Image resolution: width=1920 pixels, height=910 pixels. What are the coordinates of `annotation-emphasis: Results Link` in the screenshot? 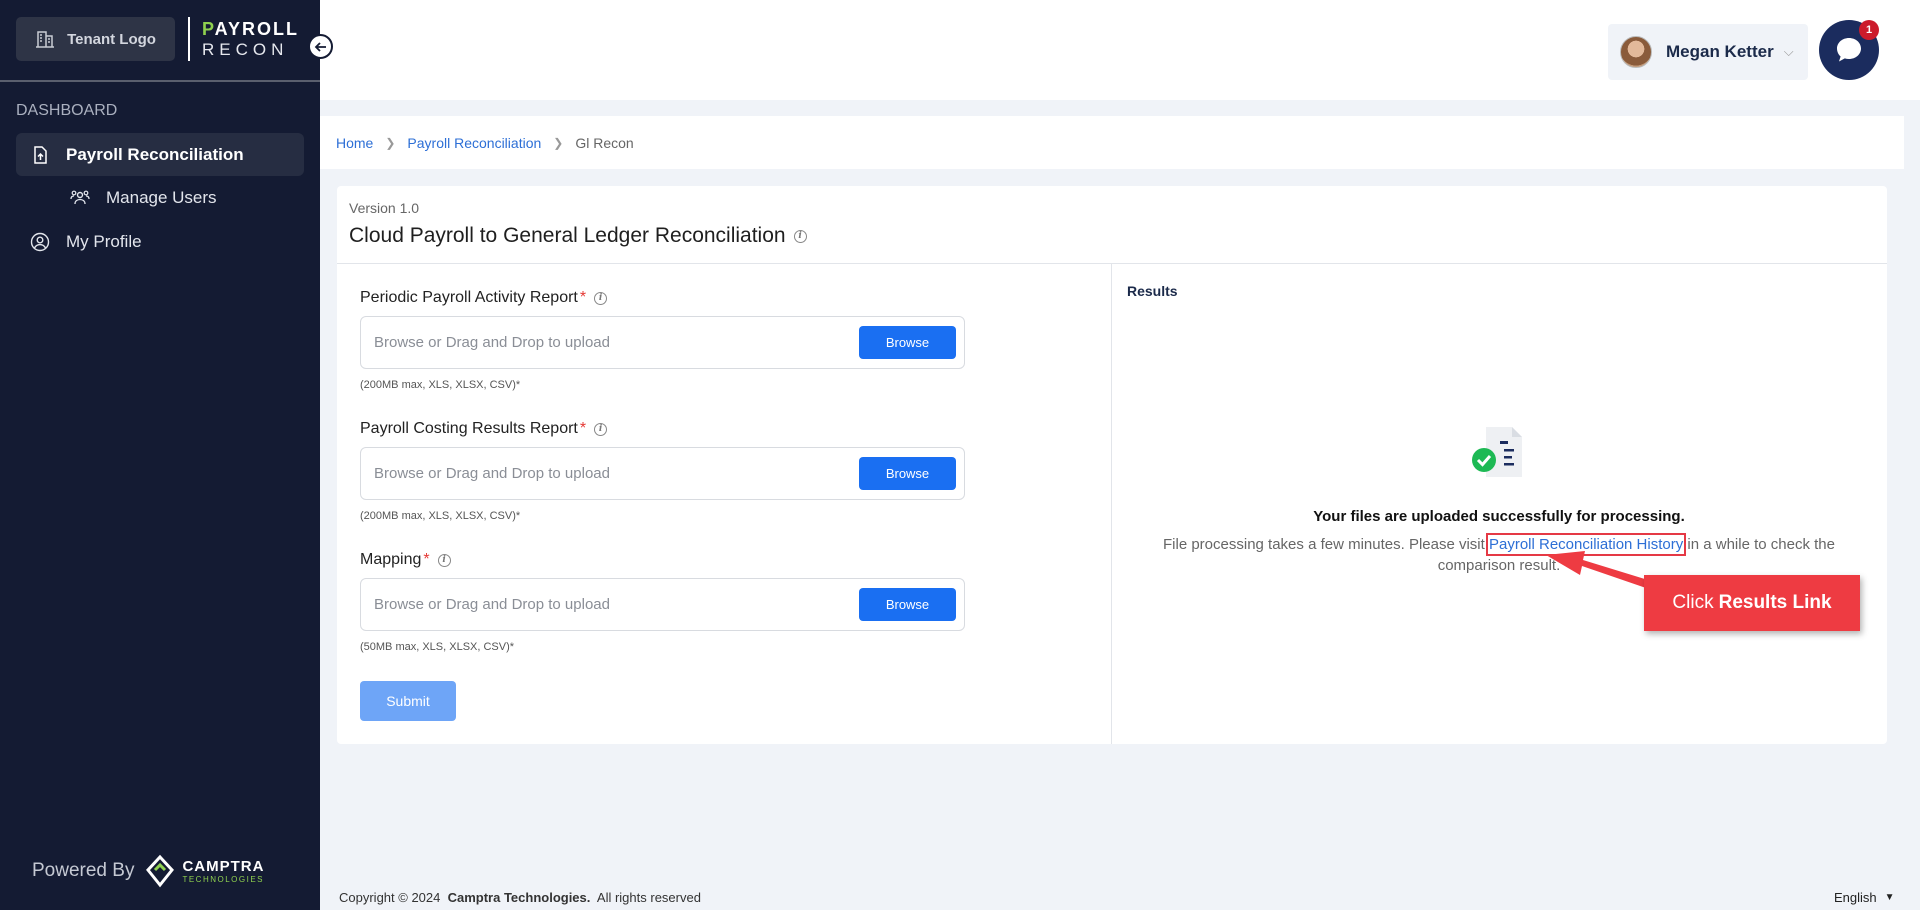 It's located at (1775, 602).